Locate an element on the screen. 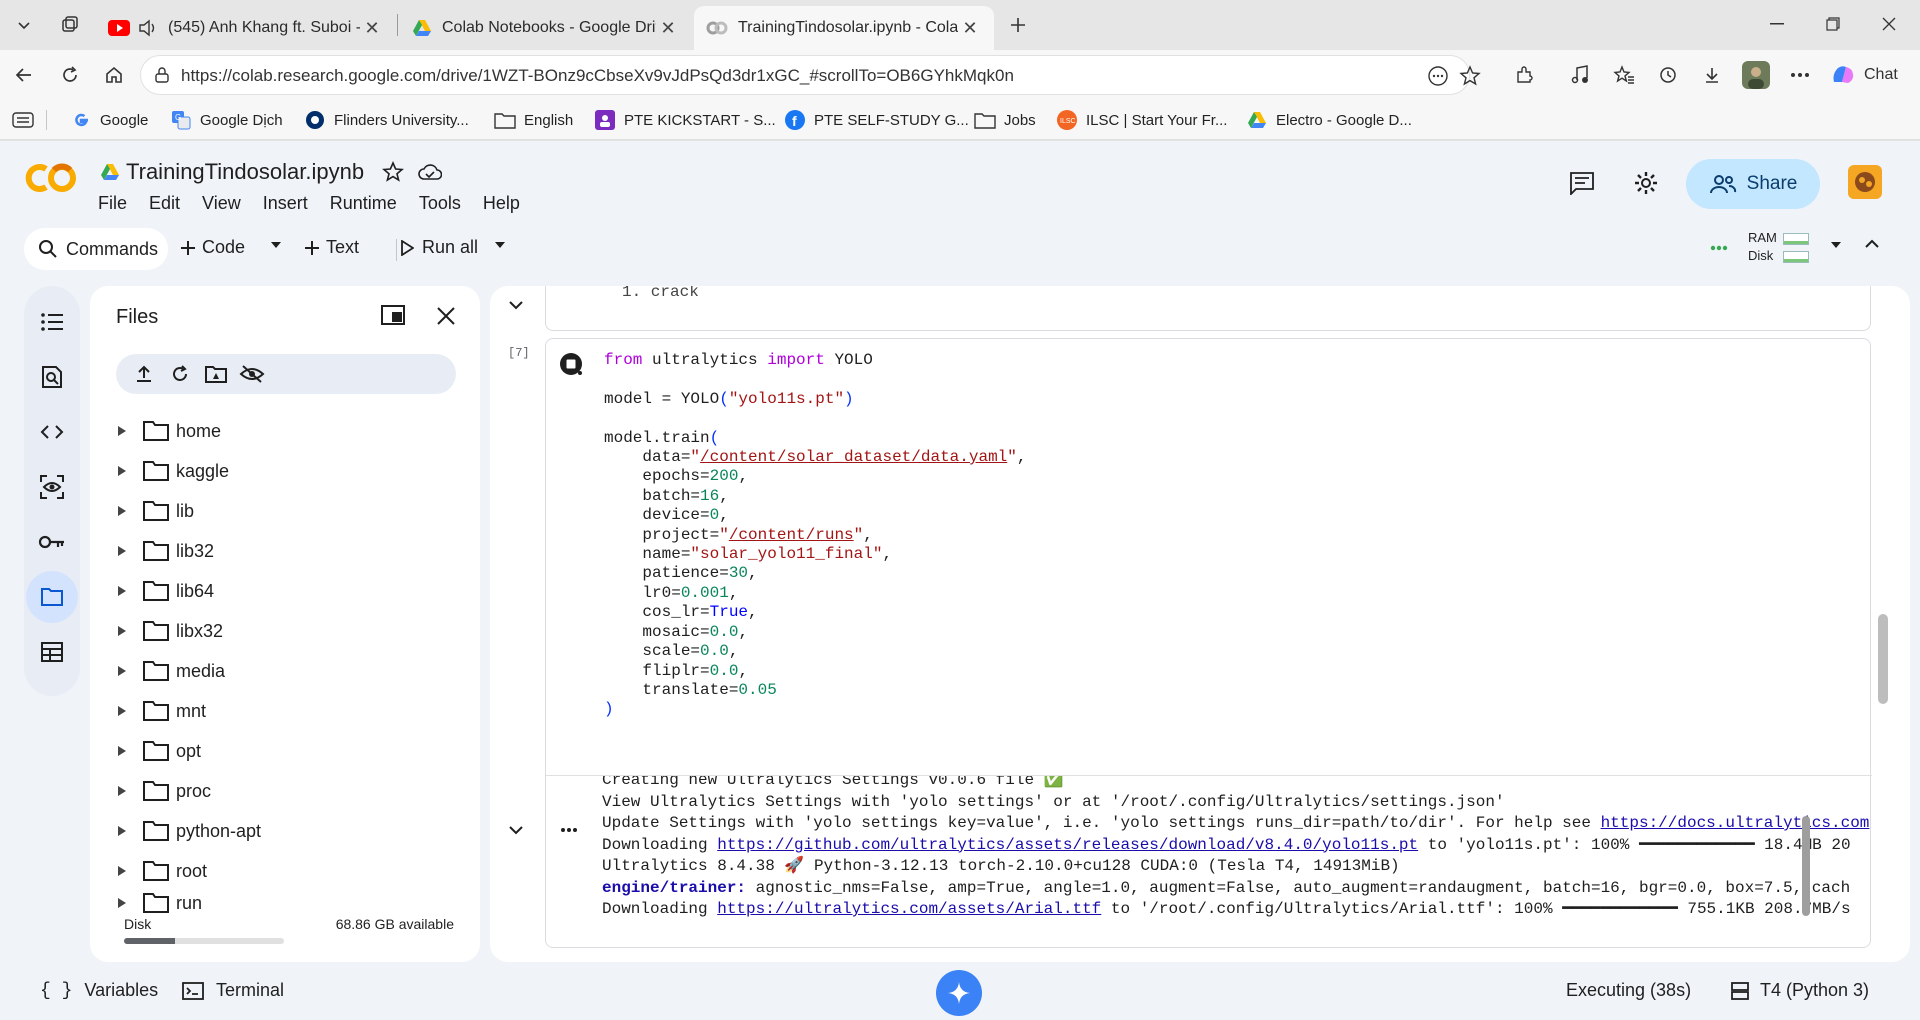  folder-proc: proc is located at coordinates (160, 791).